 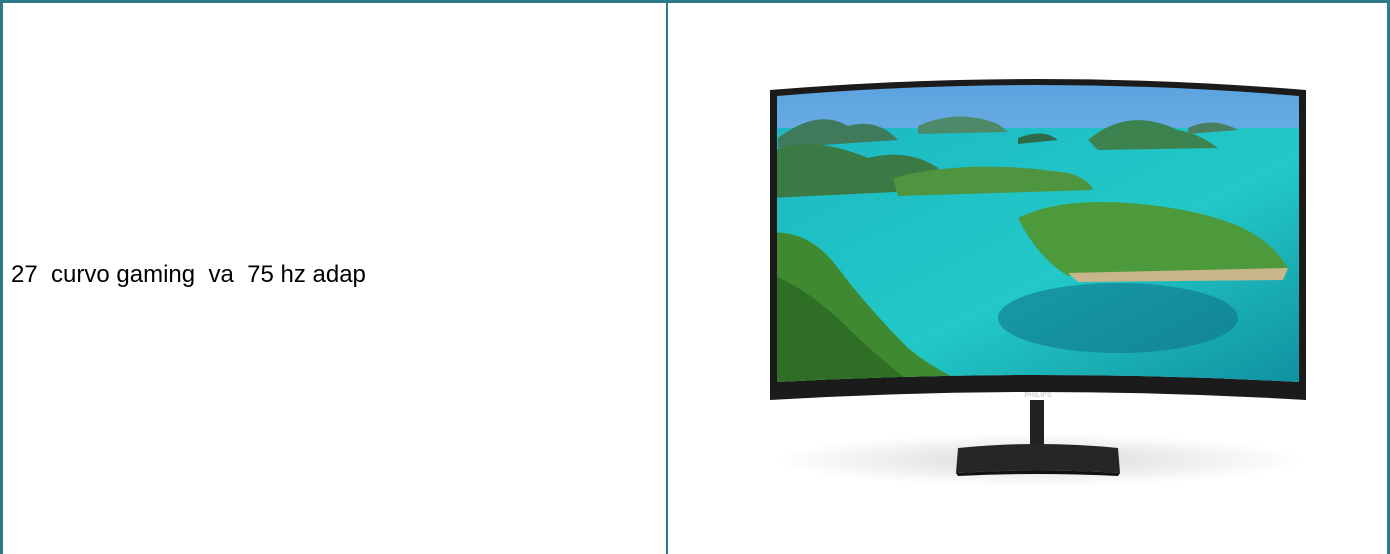 I want to click on product-title: 27 curvo gaming va 75 hz adap, so click(x=188, y=274).